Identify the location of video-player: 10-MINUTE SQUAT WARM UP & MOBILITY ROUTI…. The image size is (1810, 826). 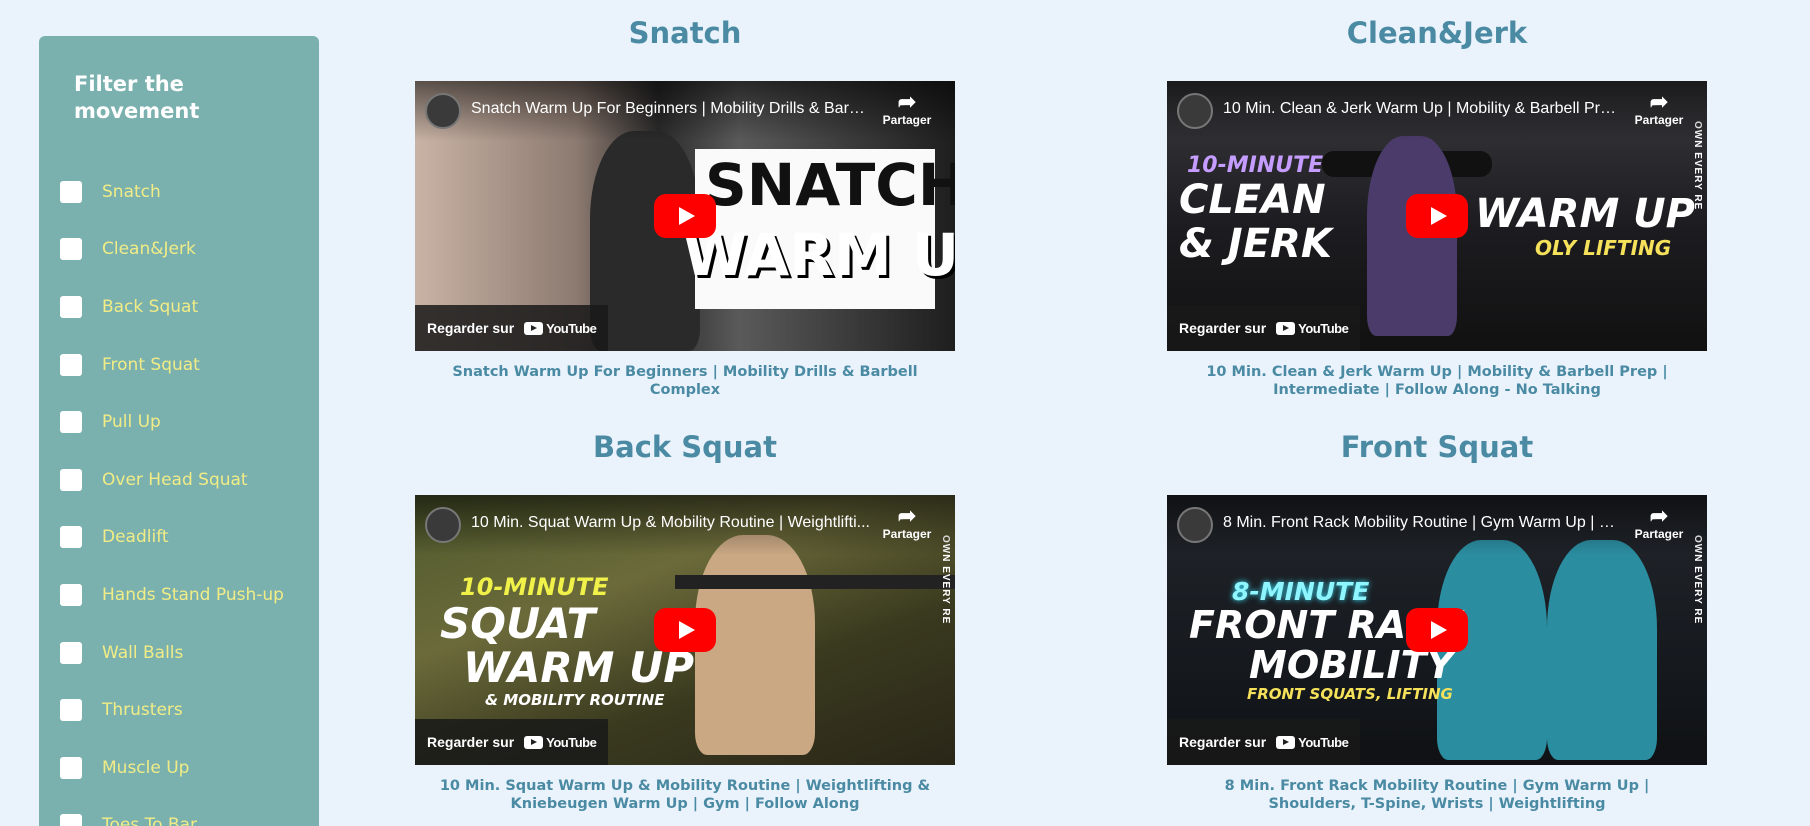
(685, 630).